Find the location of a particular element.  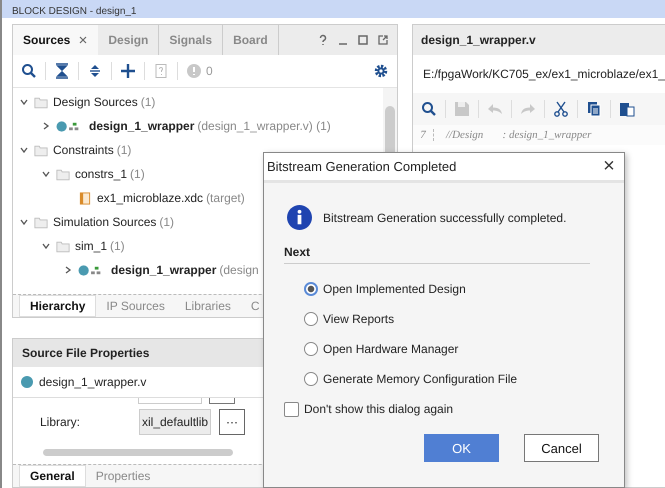

editor-title: design_1_wrapper.v is located at coordinates (539, 40).